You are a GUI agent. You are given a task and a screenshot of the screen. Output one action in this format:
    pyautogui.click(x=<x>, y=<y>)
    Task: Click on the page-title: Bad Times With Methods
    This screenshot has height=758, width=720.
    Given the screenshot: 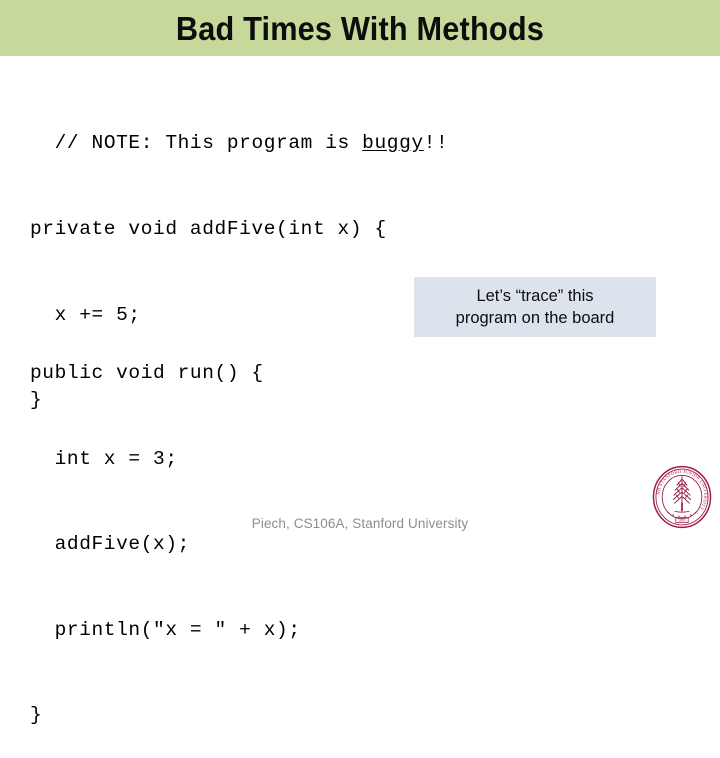 What is the action you would take?
    pyautogui.click(x=360, y=28)
    